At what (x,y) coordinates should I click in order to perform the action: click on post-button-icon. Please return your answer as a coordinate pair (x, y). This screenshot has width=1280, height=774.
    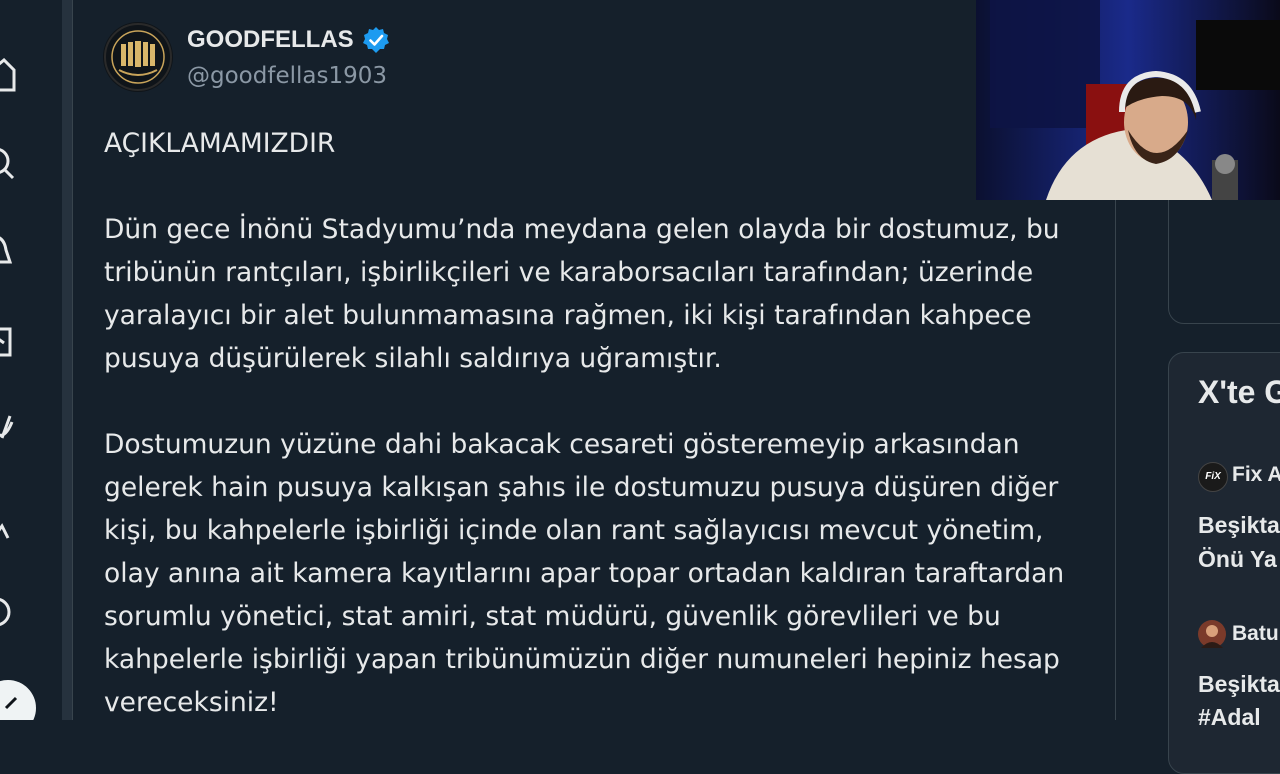
    Looking at the image, I should click on (20, 696).